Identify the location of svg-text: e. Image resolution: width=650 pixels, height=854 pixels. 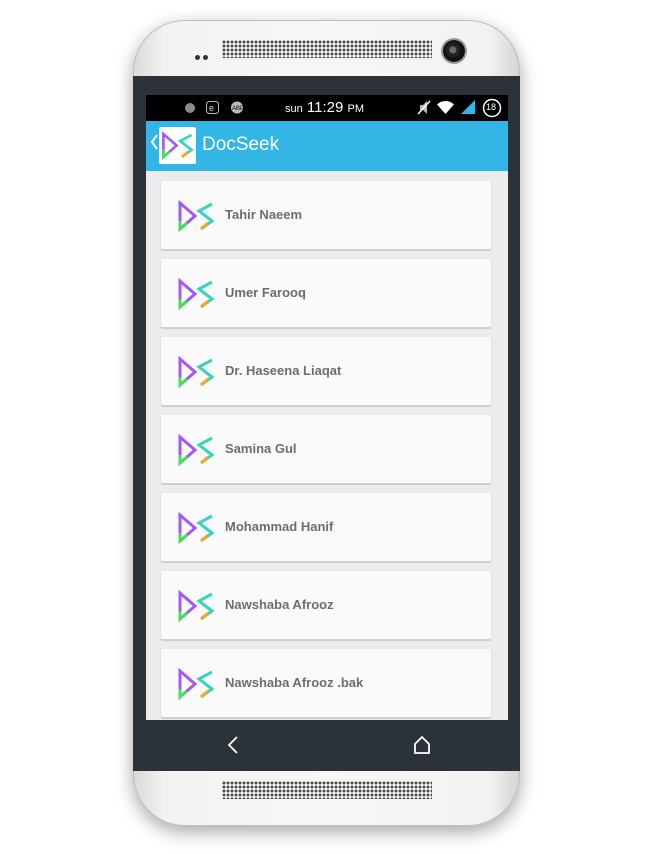
(211, 108).